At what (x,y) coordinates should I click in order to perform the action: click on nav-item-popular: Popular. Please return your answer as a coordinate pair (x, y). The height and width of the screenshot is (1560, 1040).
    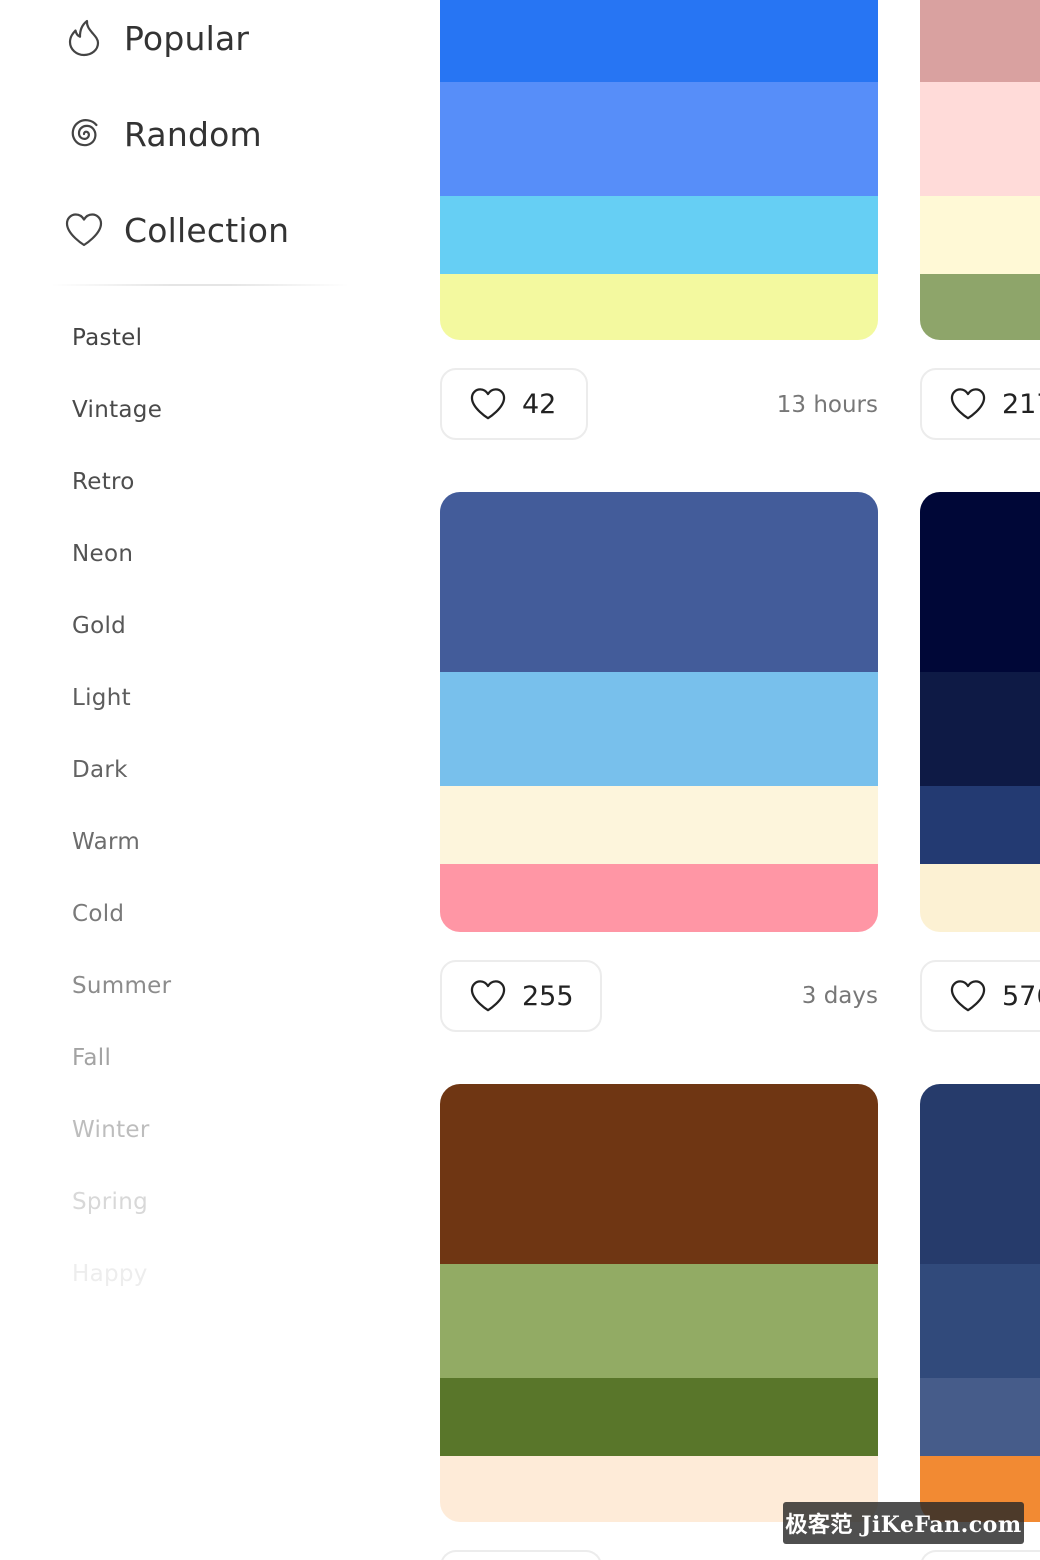
    Looking at the image, I should click on (156, 38).